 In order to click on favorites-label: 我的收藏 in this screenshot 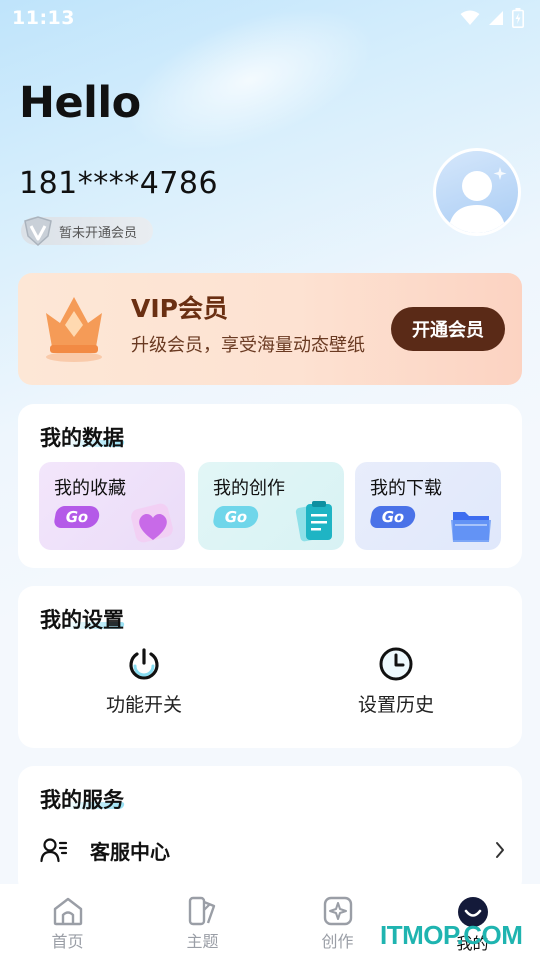, I will do `click(90, 488)`.